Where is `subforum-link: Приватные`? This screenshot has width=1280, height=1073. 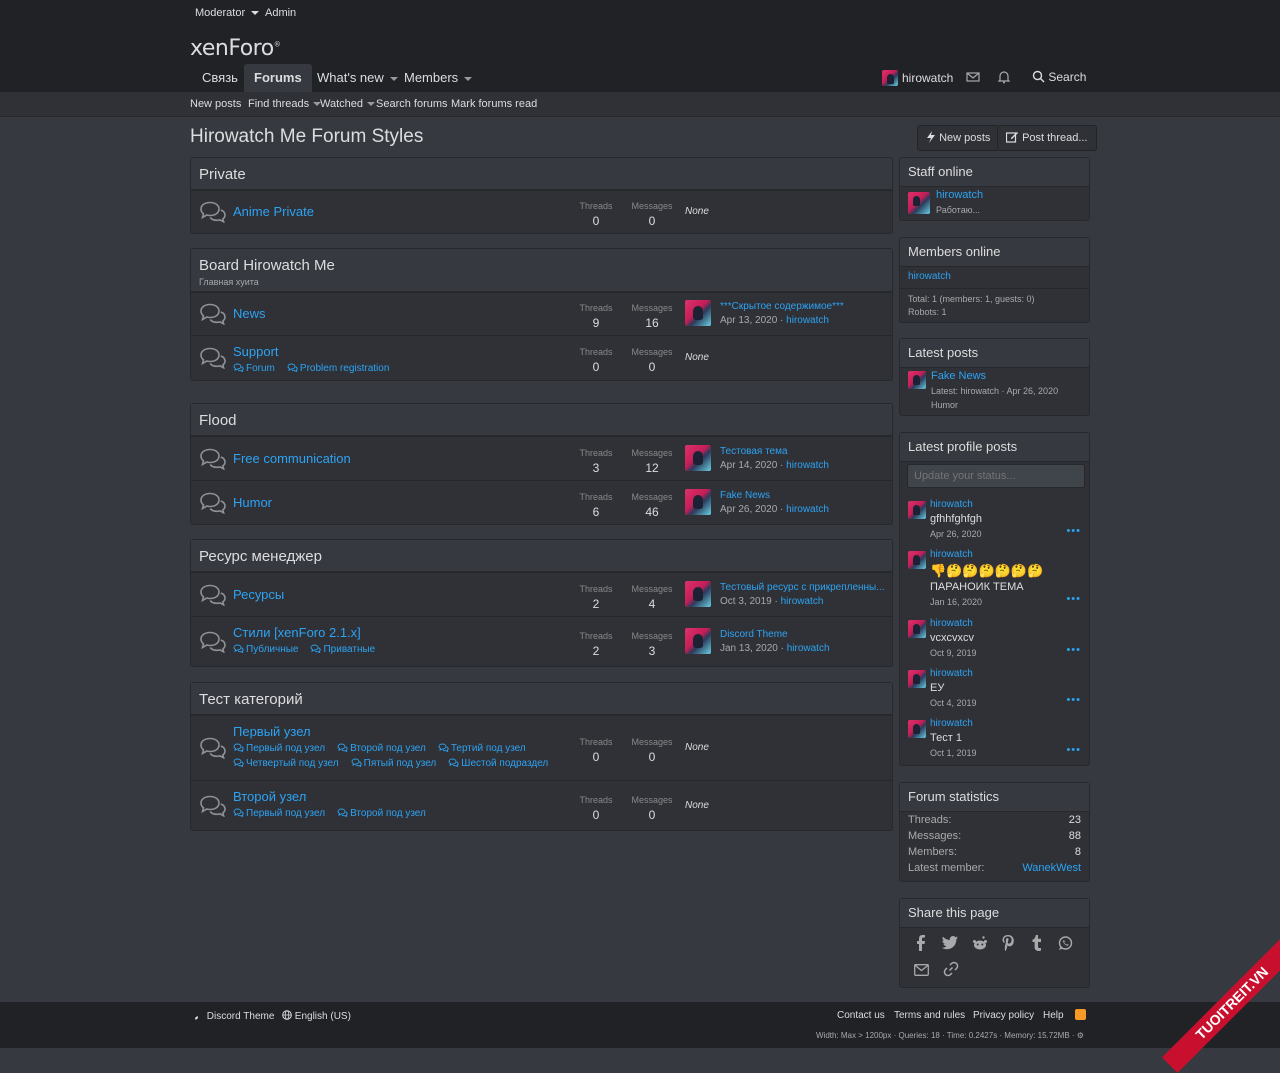
subforum-link: Приватные is located at coordinates (342, 649).